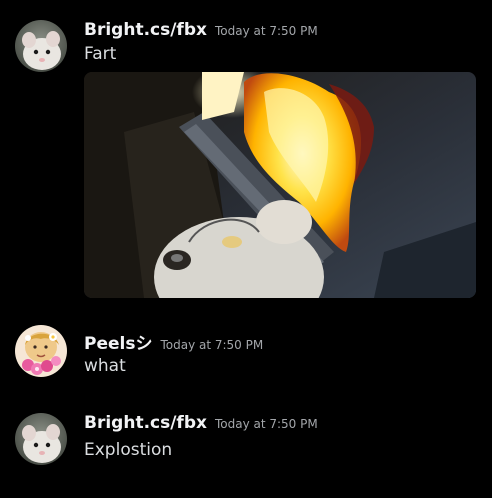 Image resolution: width=492 pixels, height=498 pixels. What do you see at coordinates (100, 54) in the screenshot?
I see `message-text: Fart` at bounding box center [100, 54].